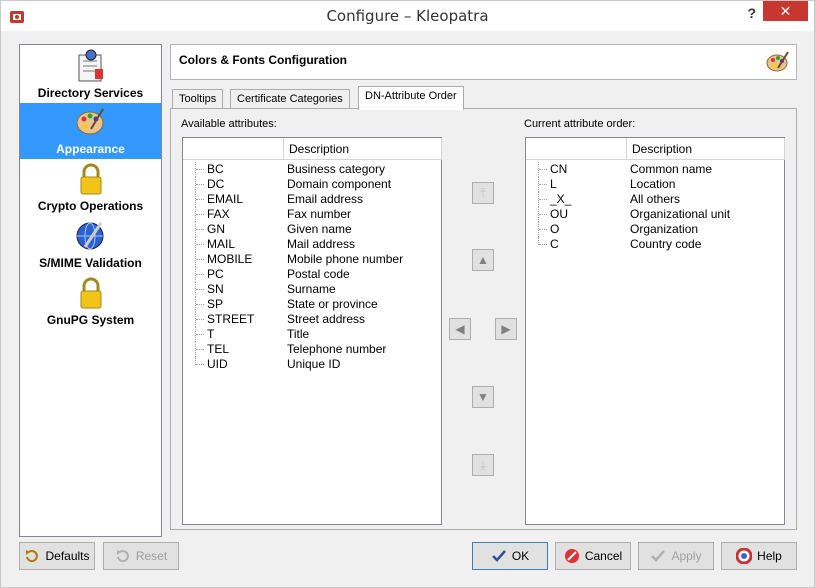 The width and height of the screenshot is (815, 588). I want to click on cancel-icon, so click(571, 556).